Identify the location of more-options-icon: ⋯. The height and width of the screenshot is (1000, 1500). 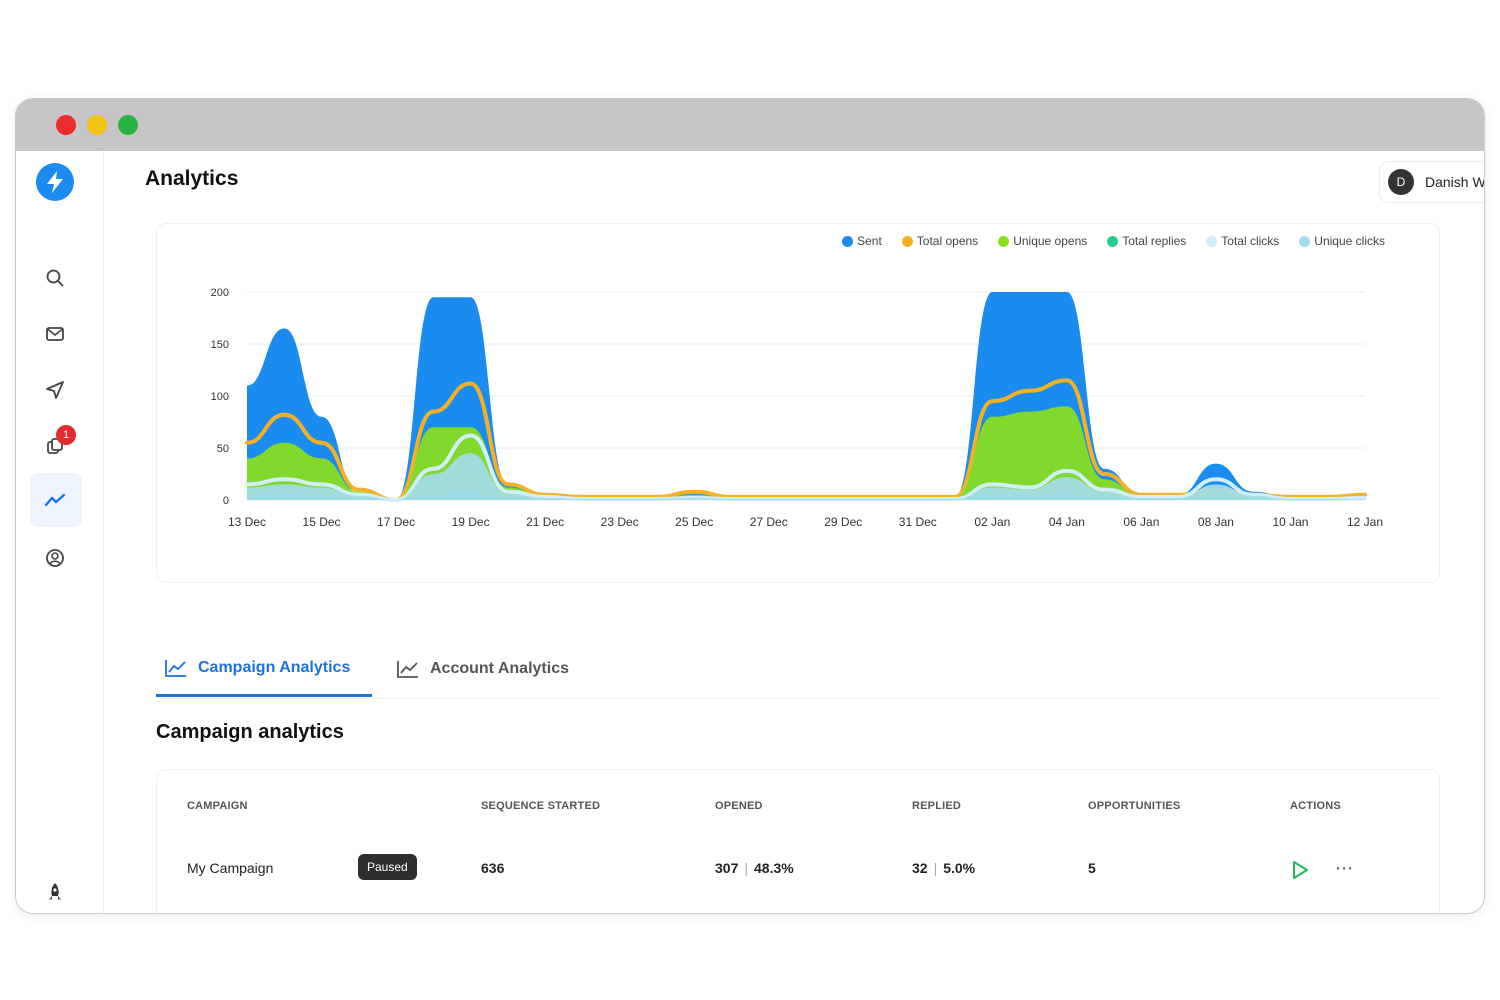
(1344, 868).